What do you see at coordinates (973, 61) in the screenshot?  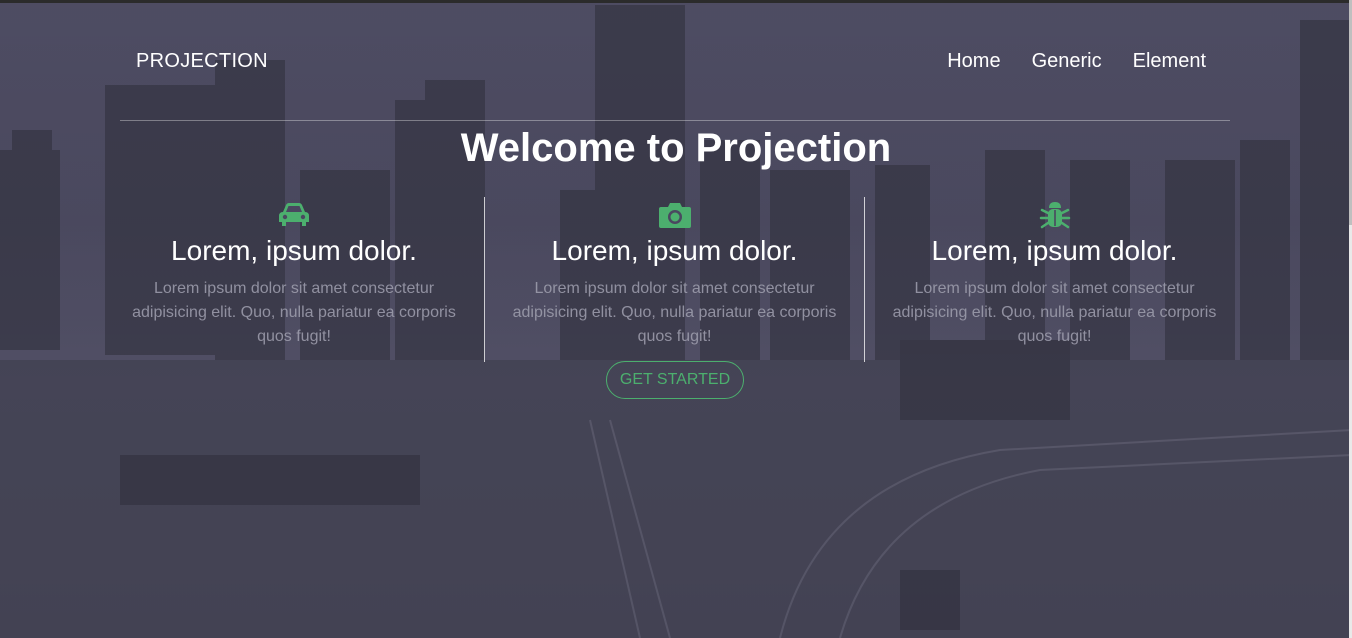 I see `nav-link-home: Home` at bounding box center [973, 61].